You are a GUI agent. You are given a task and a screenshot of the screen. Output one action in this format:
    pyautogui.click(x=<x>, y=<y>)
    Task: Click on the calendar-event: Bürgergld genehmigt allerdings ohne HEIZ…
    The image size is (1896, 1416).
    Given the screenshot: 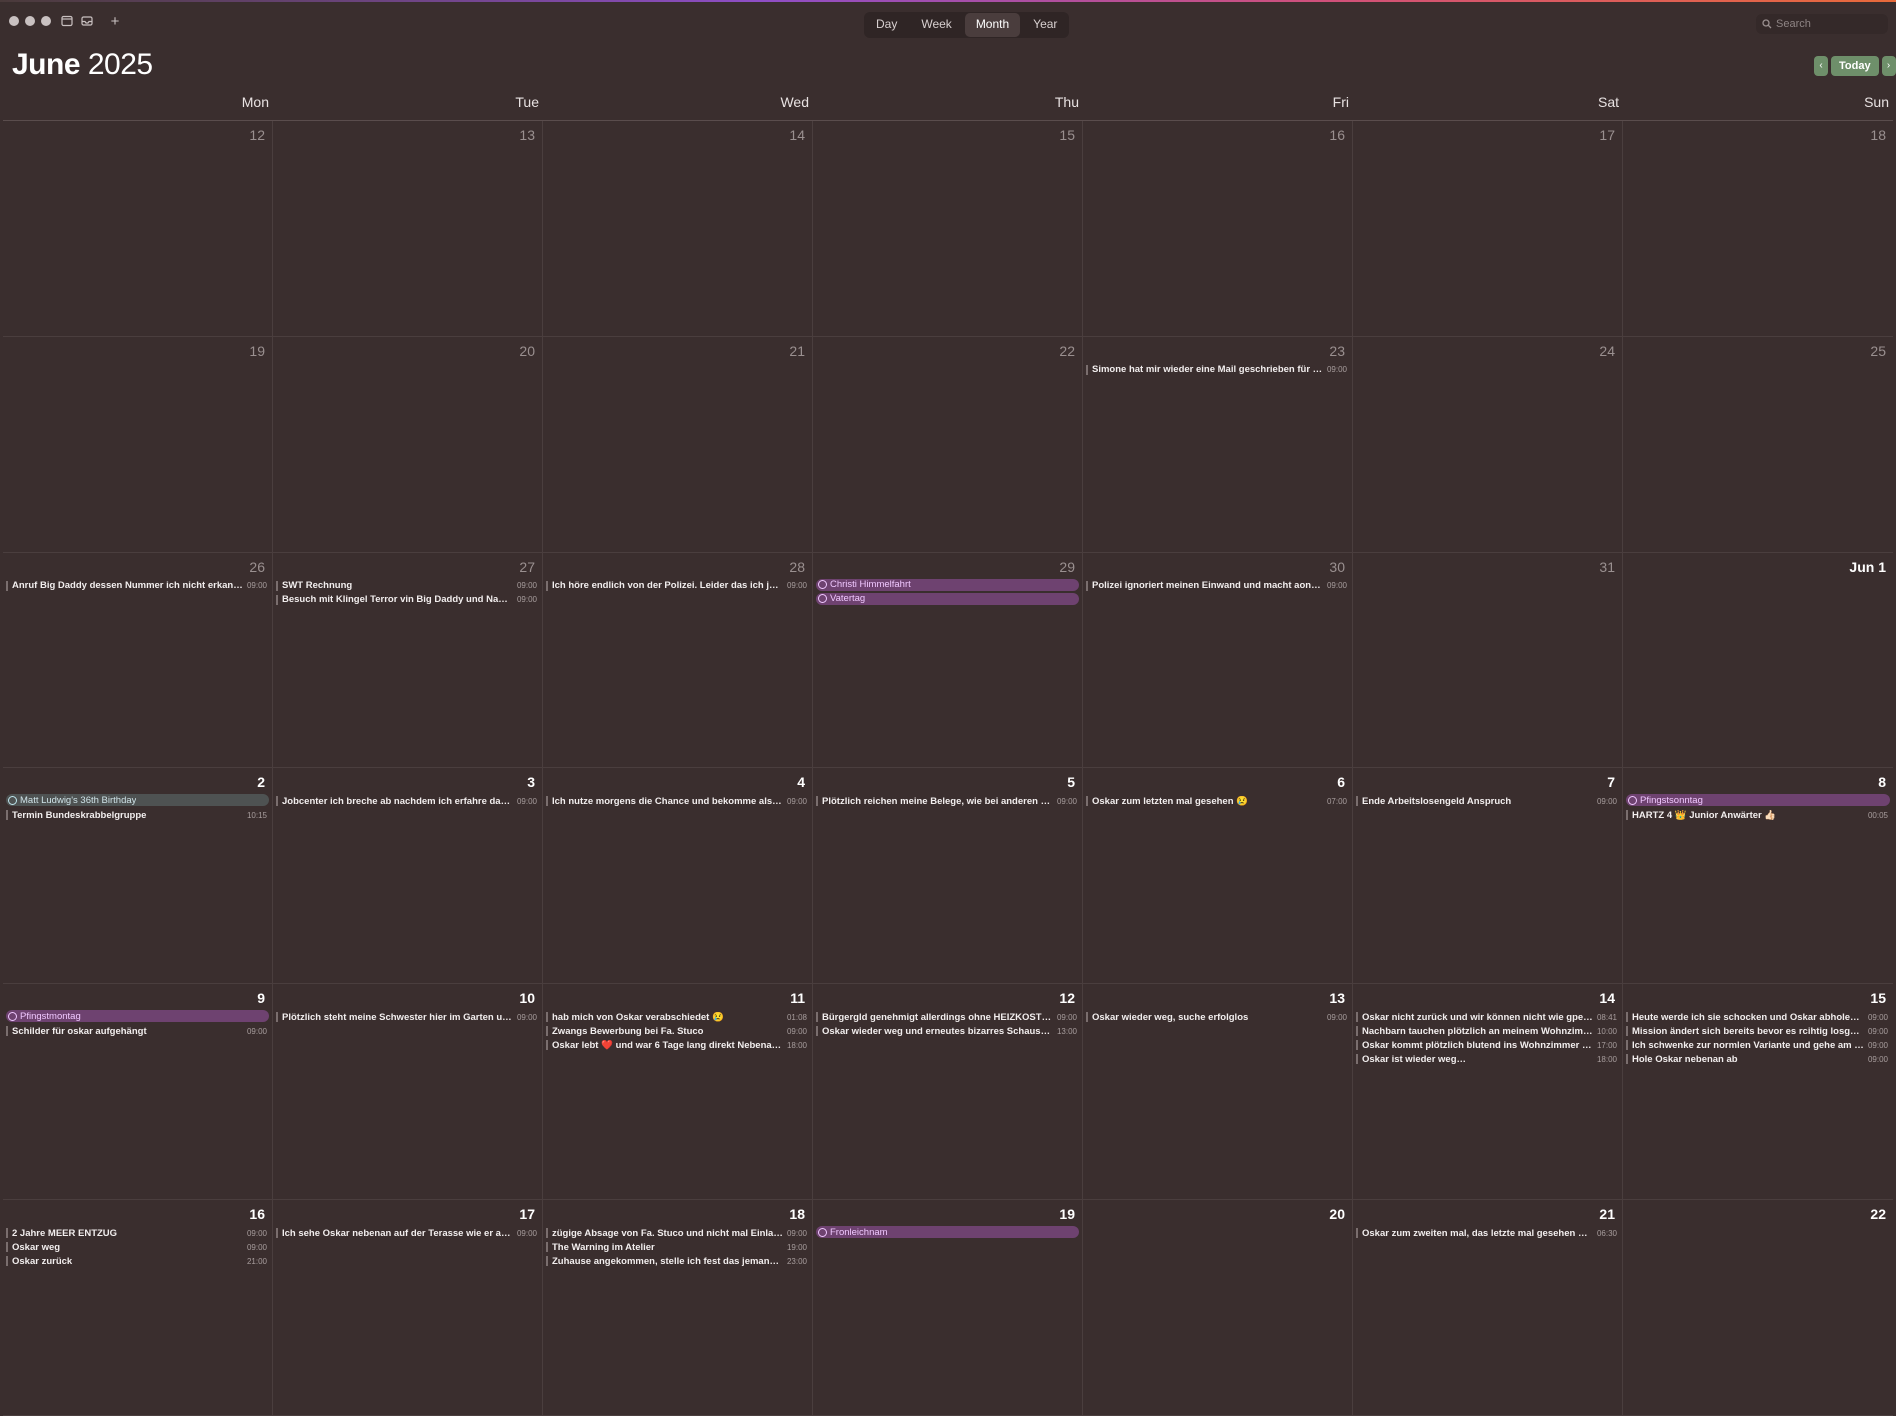 What is the action you would take?
    pyautogui.click(x=947, y=1017)
    